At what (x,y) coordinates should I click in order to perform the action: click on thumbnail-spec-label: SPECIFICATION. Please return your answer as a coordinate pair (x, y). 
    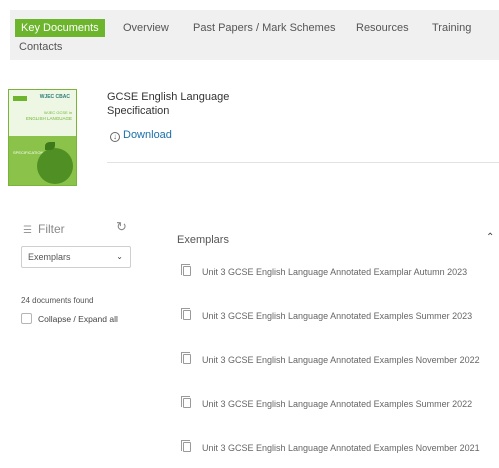
    Looking at the image, I should click on (28, 152).